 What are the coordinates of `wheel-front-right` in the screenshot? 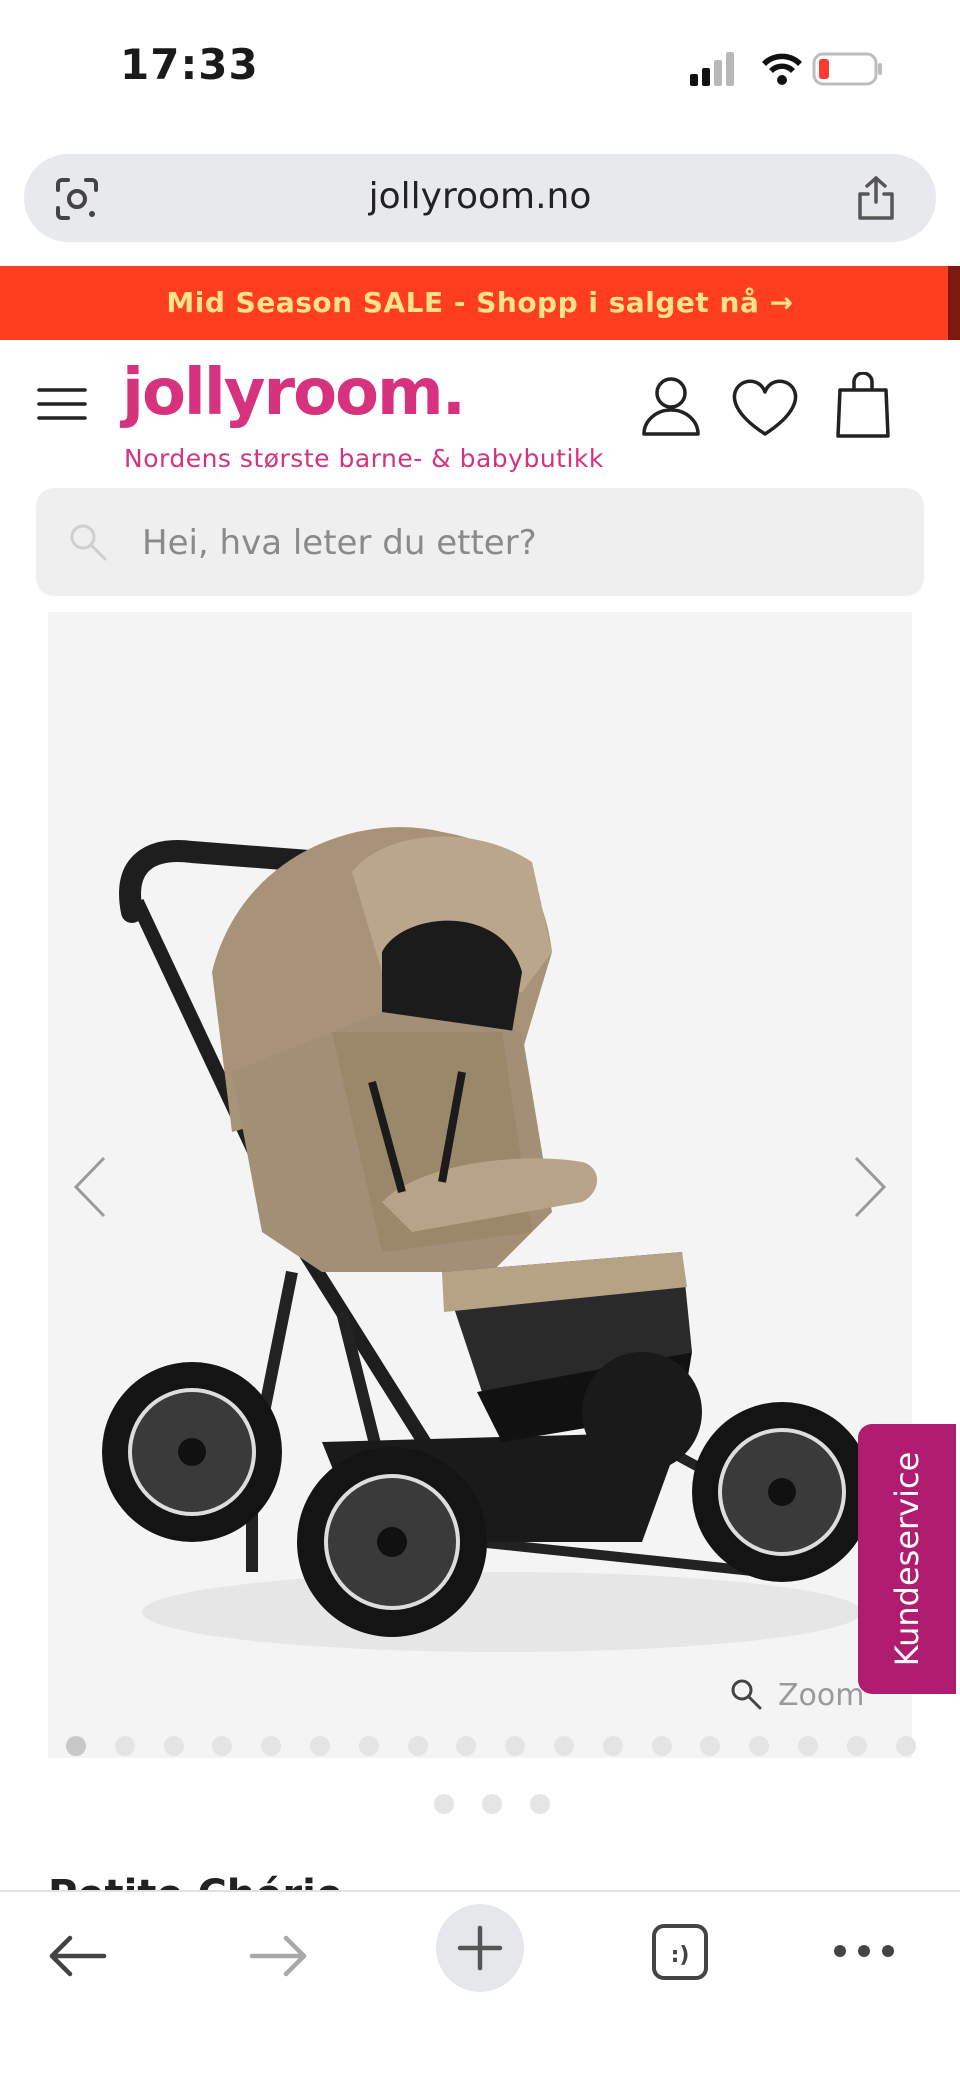 It's located at (782, 1492).